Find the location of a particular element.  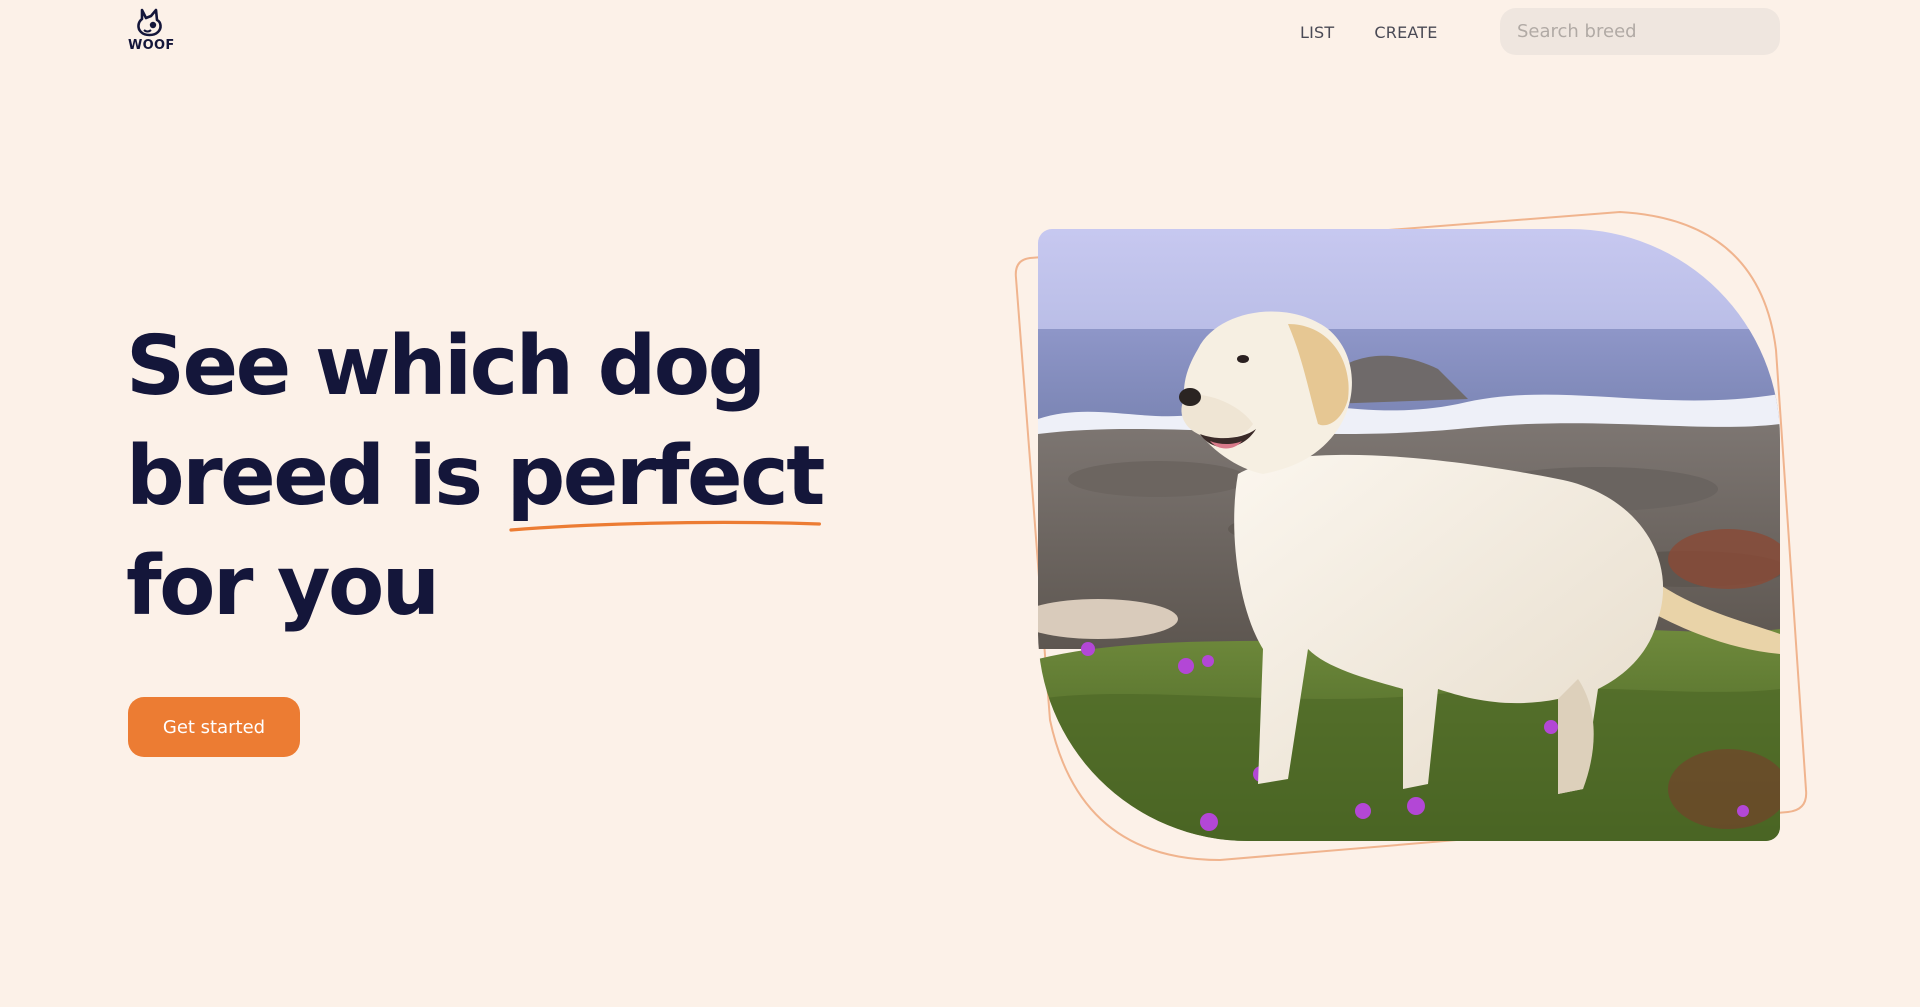

search-box is located at coordinates (1640, 31).